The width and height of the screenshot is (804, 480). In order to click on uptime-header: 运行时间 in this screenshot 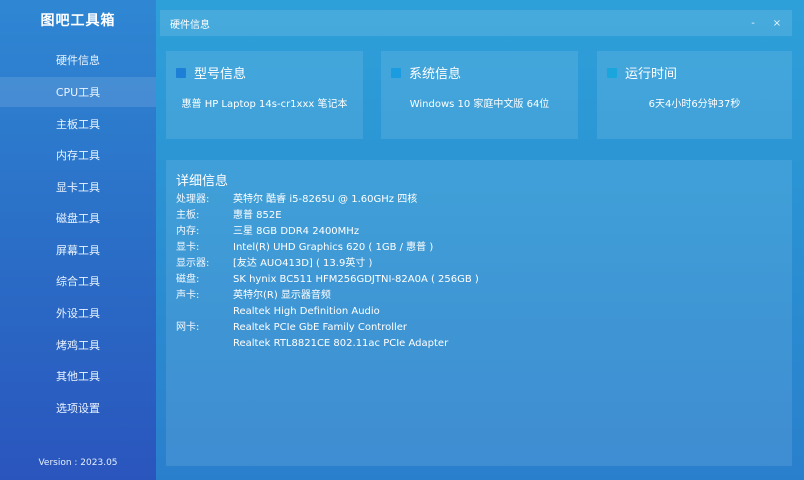, I will do `click(642, 72)`.